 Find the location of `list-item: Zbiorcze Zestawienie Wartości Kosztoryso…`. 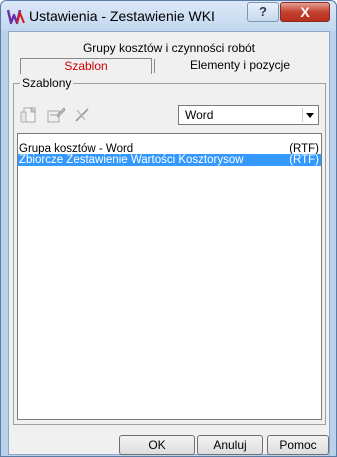

list-item: Zbiorcze Zestawienie Wartości Kosztoryso… is located at coordinates (169, 160).